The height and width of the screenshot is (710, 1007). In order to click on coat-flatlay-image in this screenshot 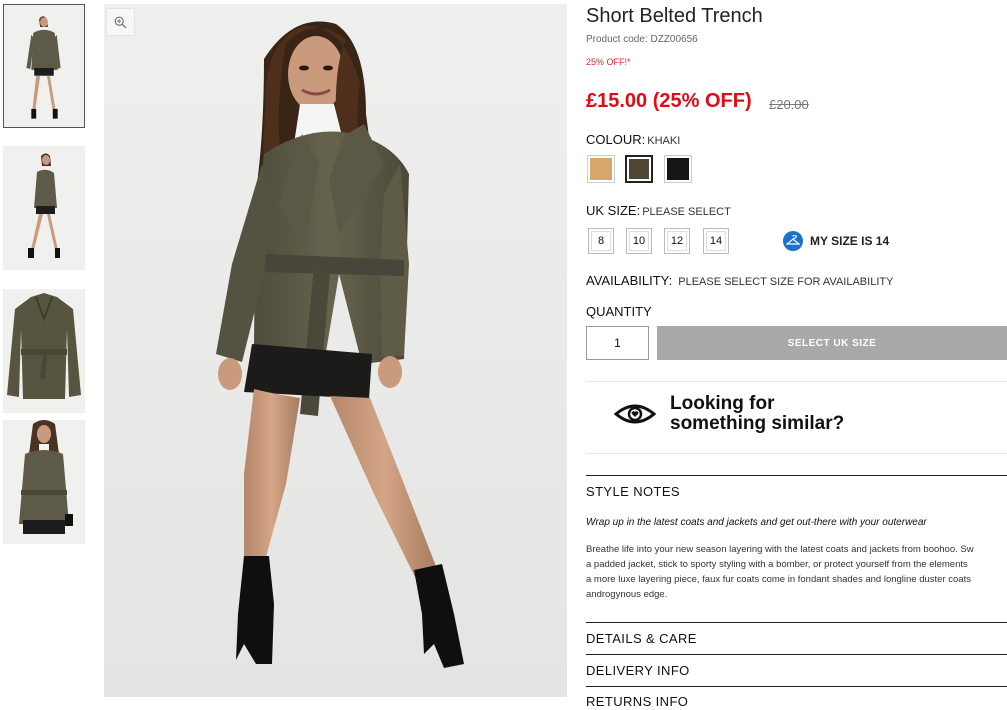, I will do `click(44, 351)`.